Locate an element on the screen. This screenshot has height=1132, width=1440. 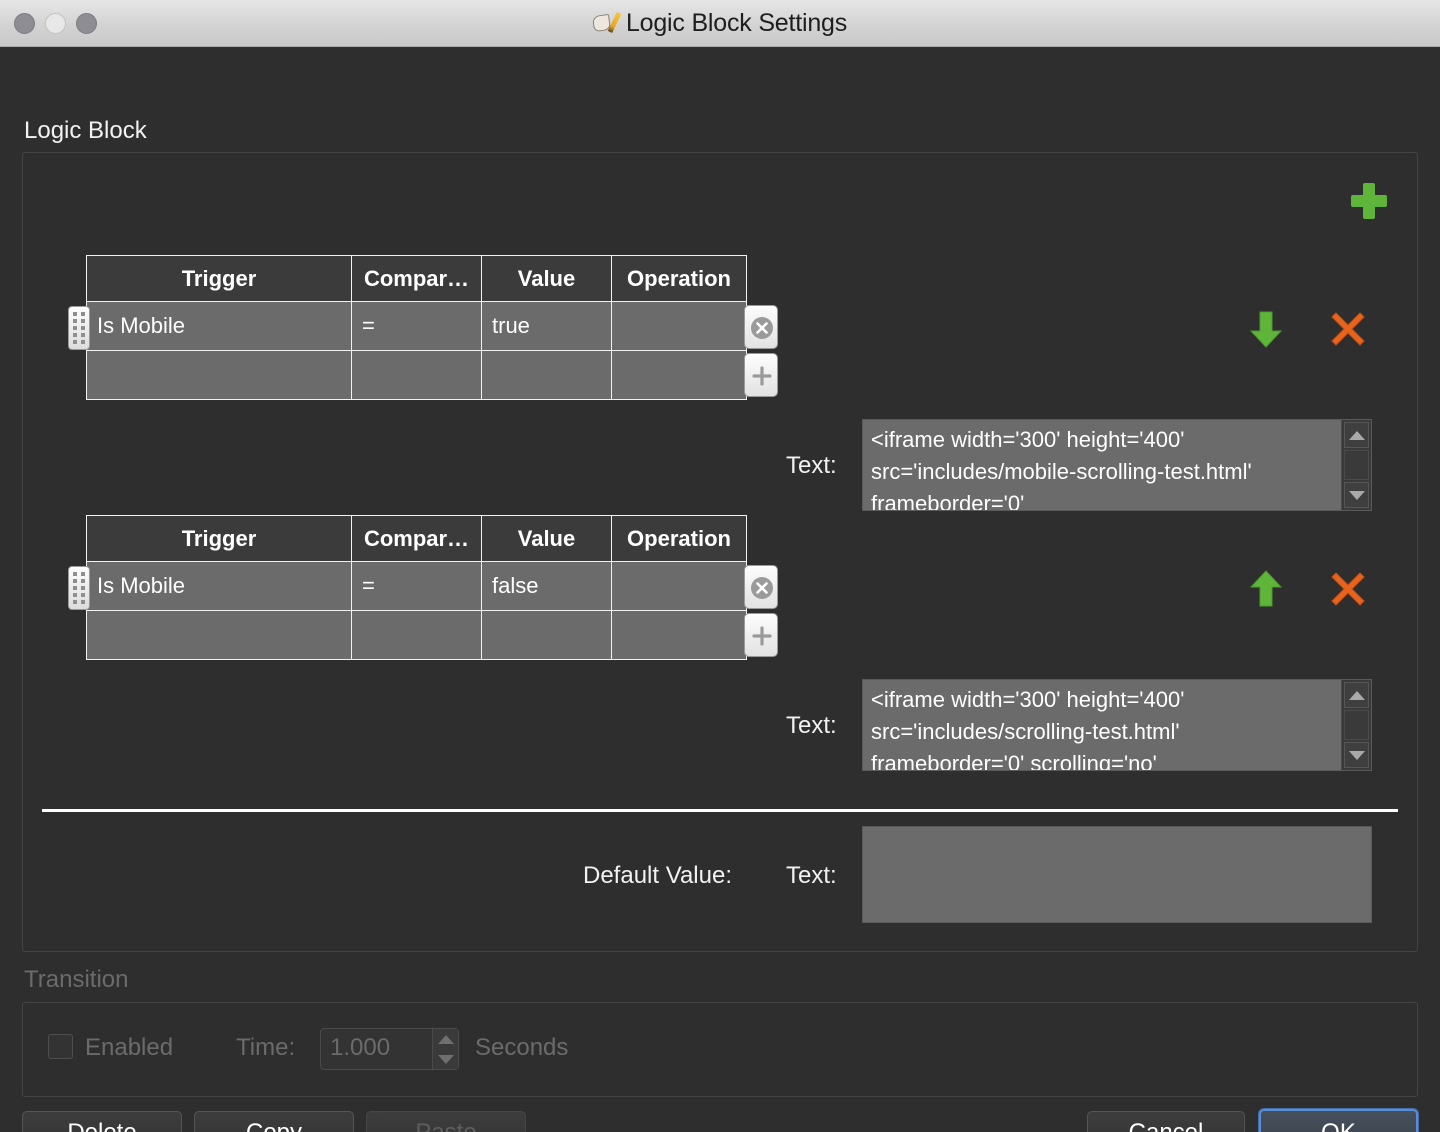
app-bird-pencil-icon is located at coordinates (606, 23).